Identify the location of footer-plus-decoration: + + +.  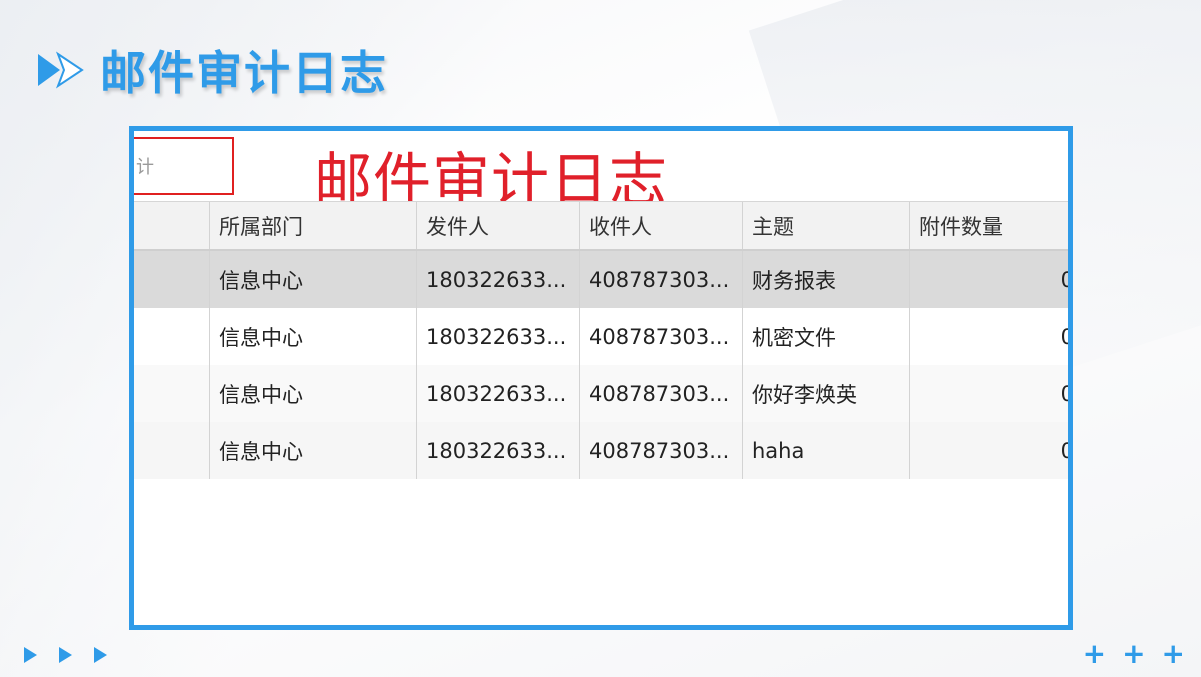
(1134, 654).